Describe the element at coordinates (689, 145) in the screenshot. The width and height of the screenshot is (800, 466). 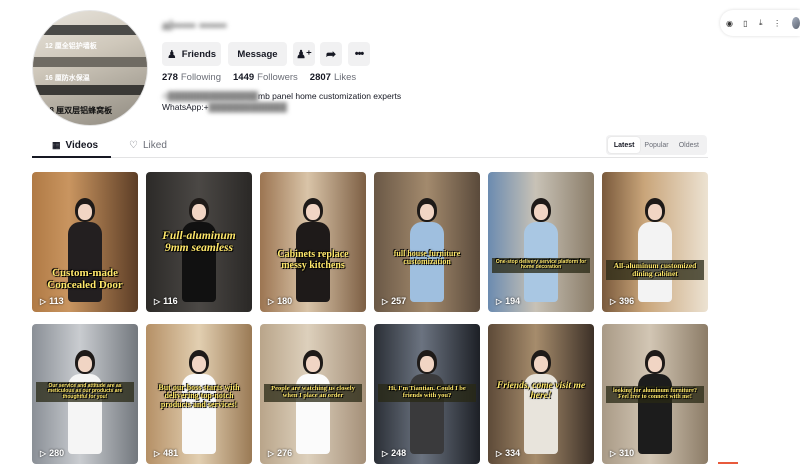
I see `sort-oldest: Oldest` at that location.